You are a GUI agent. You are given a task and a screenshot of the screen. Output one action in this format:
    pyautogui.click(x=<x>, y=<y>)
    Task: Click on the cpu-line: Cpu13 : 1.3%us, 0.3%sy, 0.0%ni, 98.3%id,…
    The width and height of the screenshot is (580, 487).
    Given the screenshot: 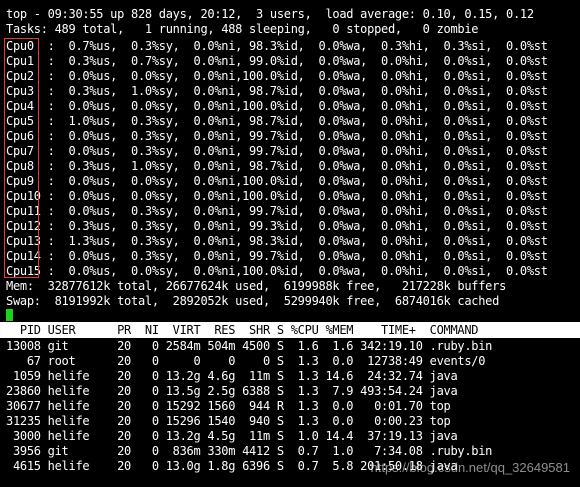 What is the action you would take?
    pyautogui.click(x=277, y=241)
    